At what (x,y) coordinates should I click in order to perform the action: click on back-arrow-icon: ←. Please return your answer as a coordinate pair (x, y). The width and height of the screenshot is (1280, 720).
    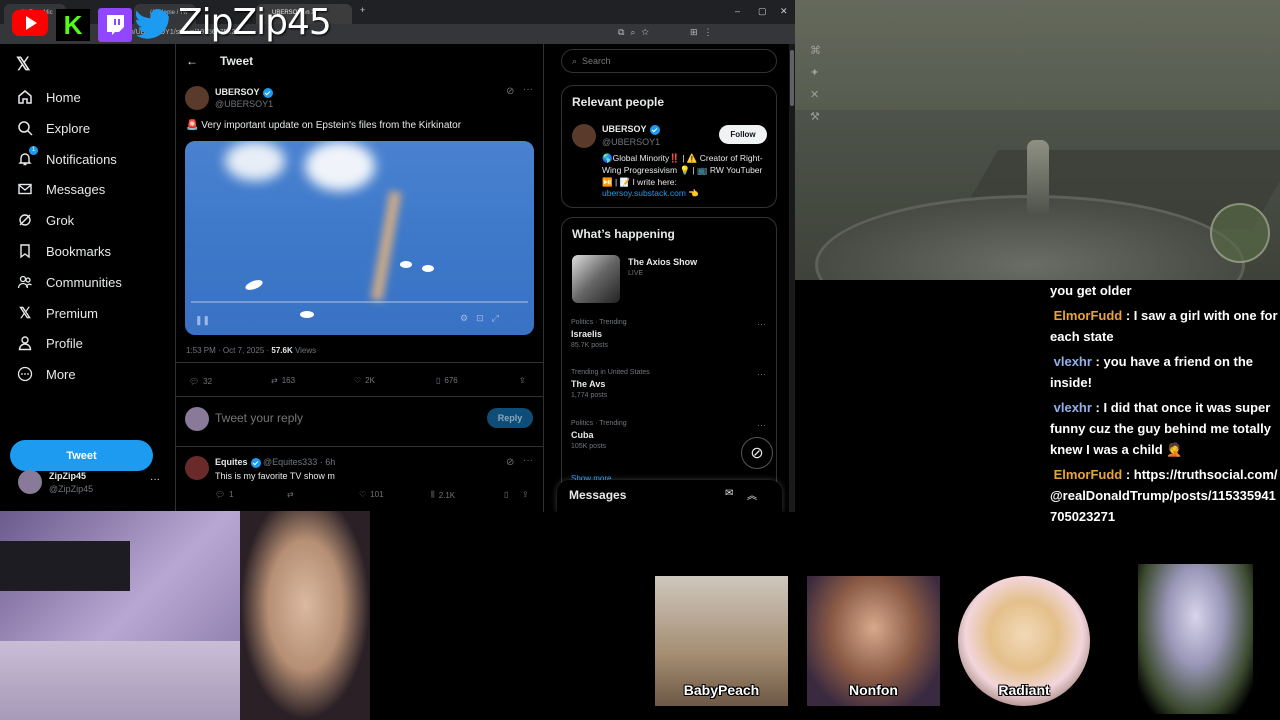
    Looking at the image, I should click on (192, 61).